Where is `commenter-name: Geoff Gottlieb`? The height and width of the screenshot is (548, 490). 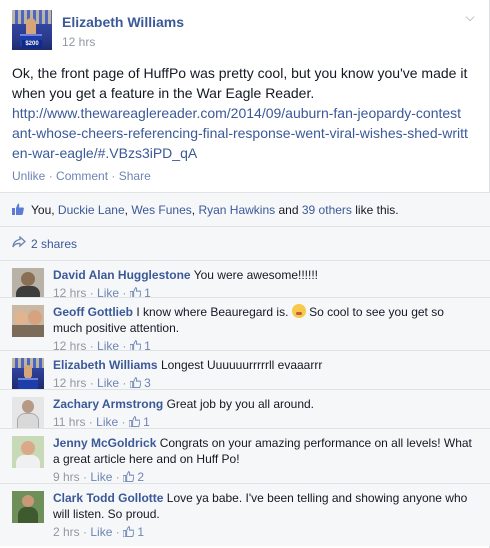 commenter-name: Geoff Gottlieb is located at coordinates (93, 312).